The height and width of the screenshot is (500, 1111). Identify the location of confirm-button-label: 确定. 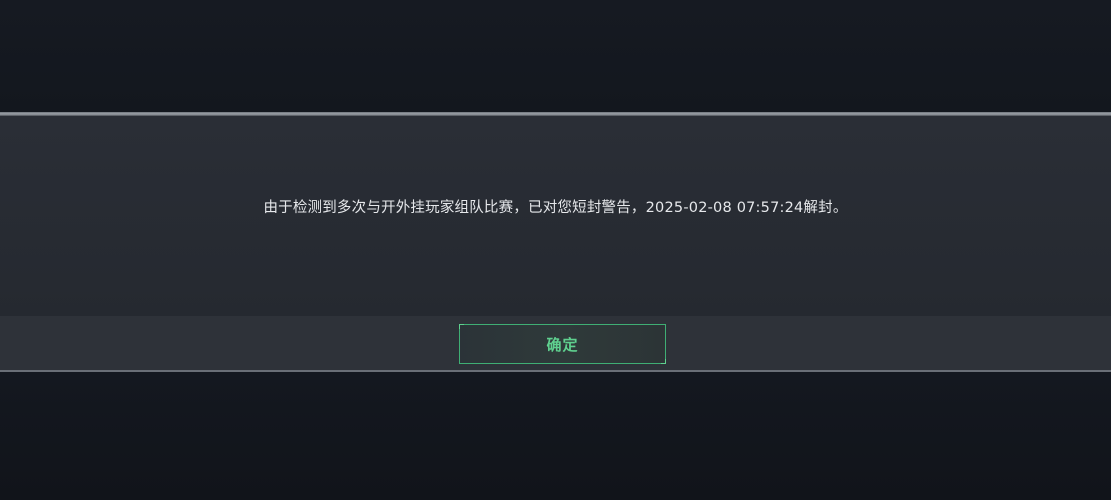
(562, 344).